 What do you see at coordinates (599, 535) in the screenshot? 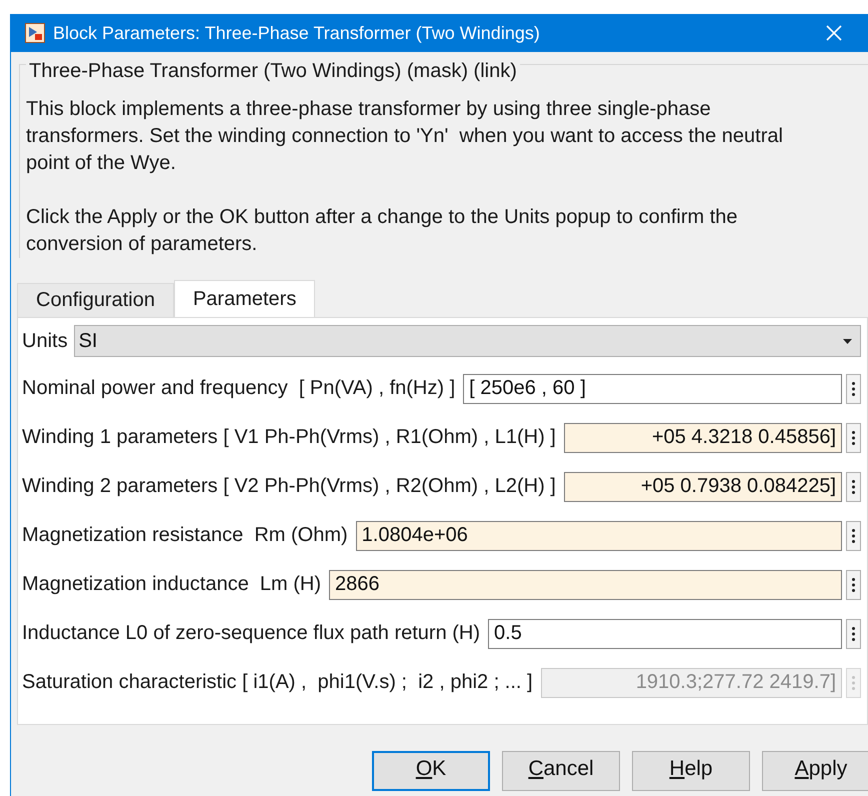
I see `parameter-field: 1.0804e+06` at bounding box center [599, 535].